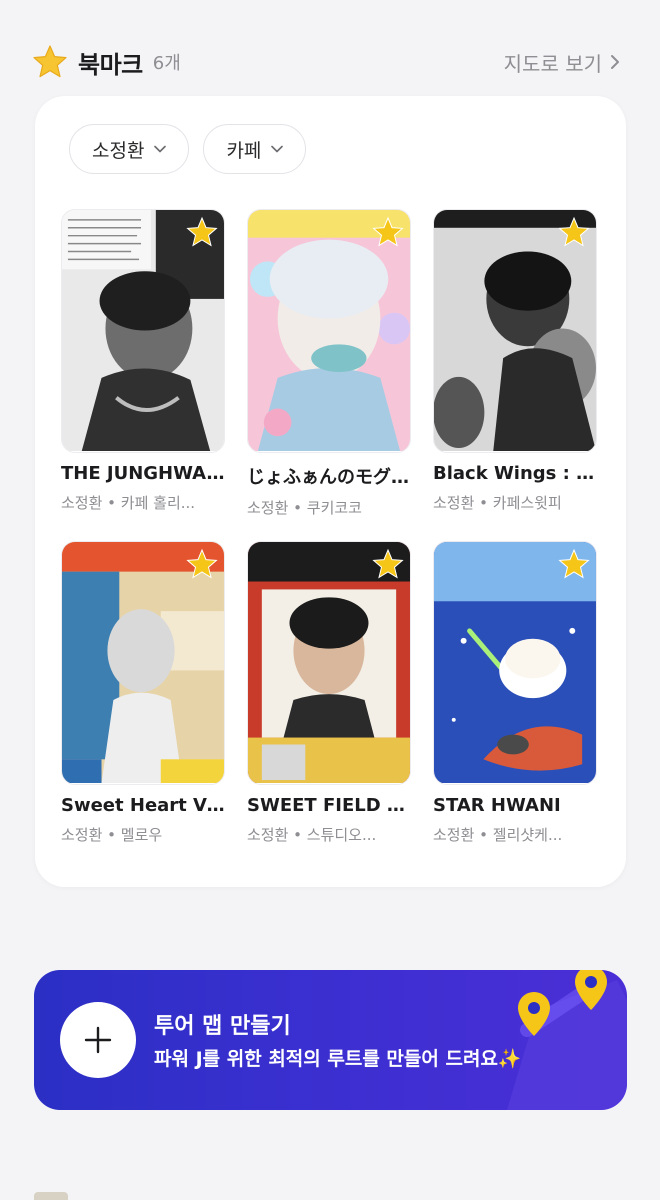  I want to click on item-subtitle: 소정환 • 멜로우, so click(112, 835).